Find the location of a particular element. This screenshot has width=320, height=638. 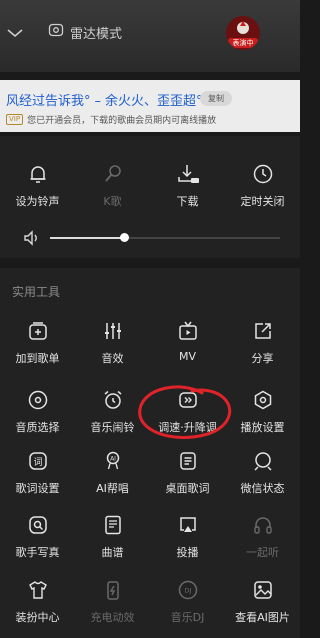

live-badge: 表演中 is located at coordinates (243, 43).